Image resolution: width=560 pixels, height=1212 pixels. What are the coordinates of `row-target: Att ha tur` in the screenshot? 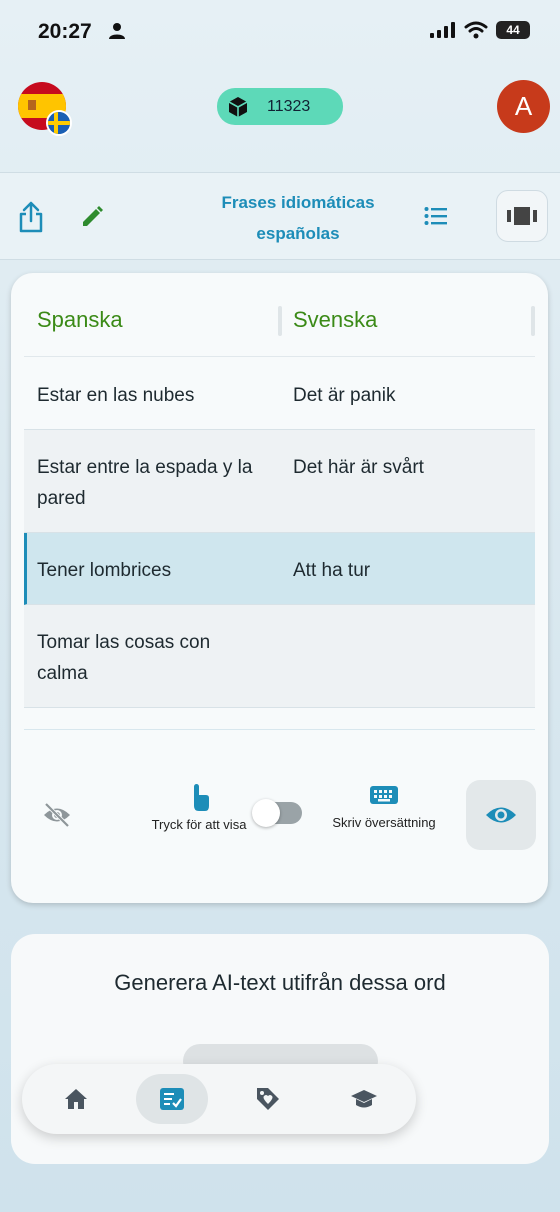 It's located at (332, 570).